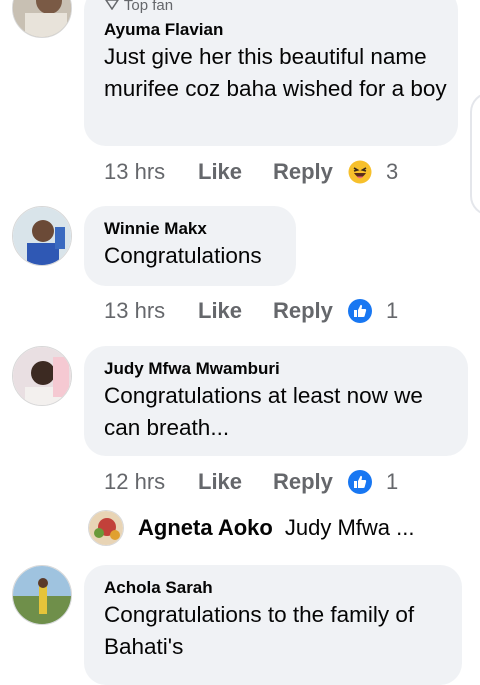 This screenshot has width=480, height=685. I want to click on partial-card-edge, so click(475, 154).